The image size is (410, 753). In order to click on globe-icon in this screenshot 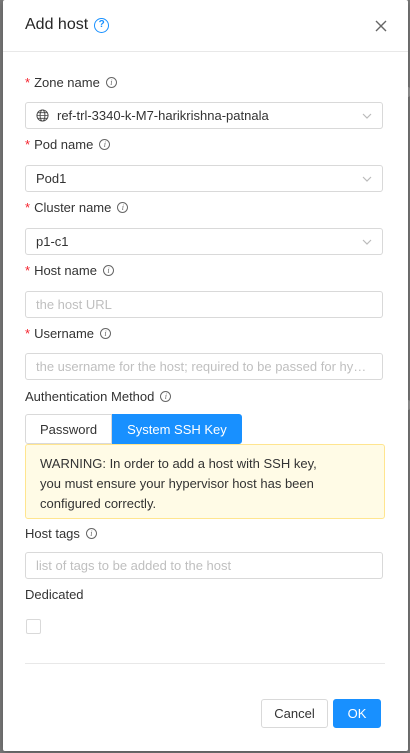, I will do `click(42, 115)`.